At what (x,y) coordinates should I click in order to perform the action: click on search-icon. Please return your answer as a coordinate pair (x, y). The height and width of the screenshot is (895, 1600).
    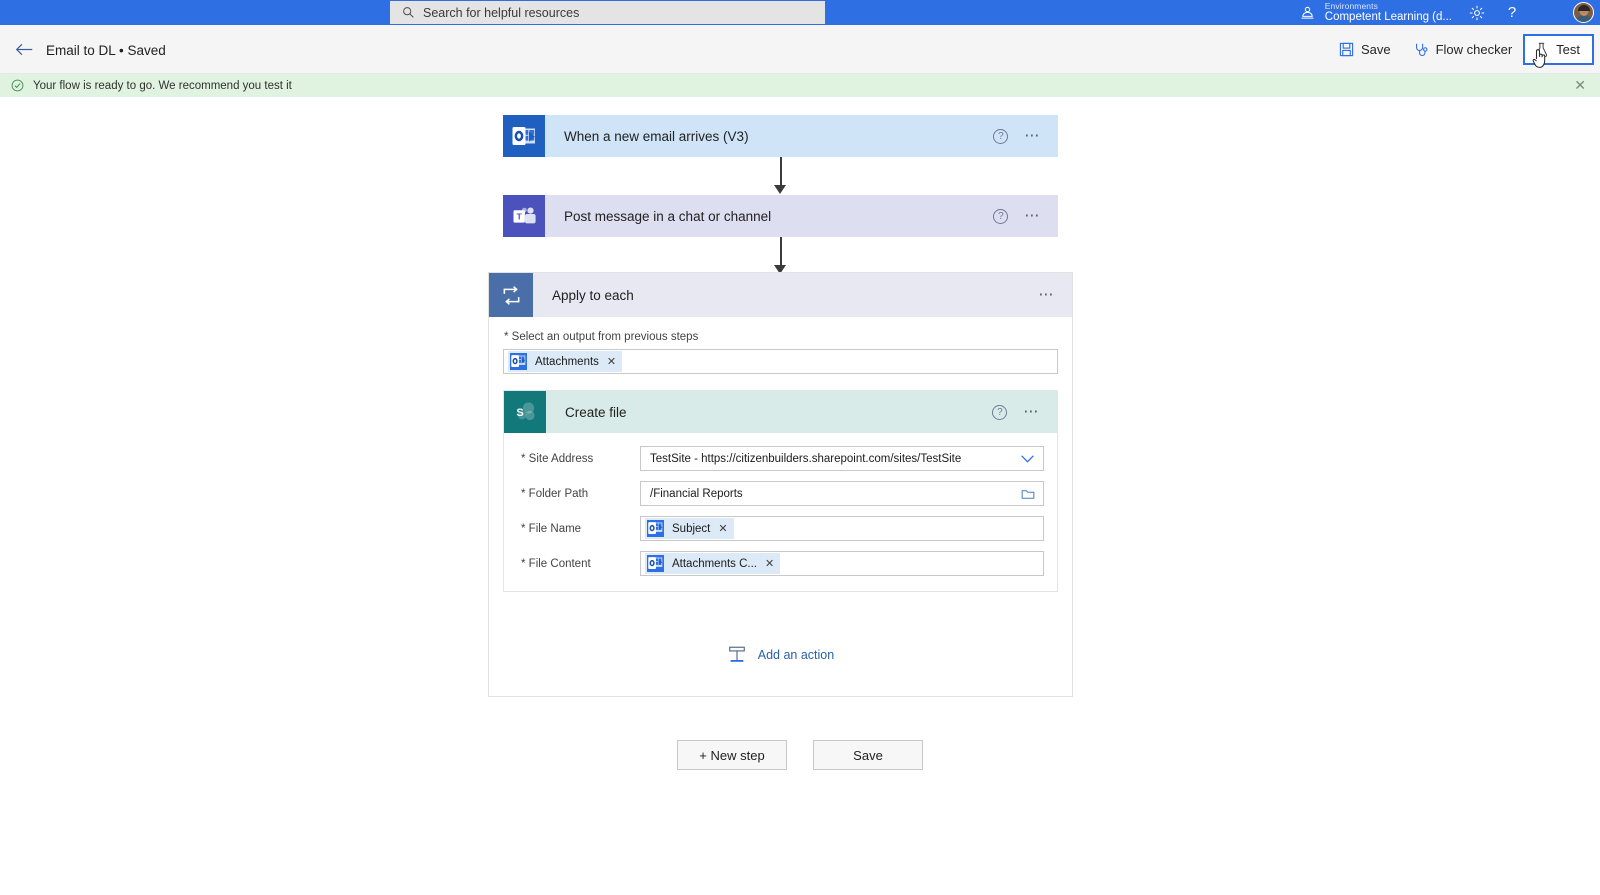
    Looking at the image, I should click on (408, 12).